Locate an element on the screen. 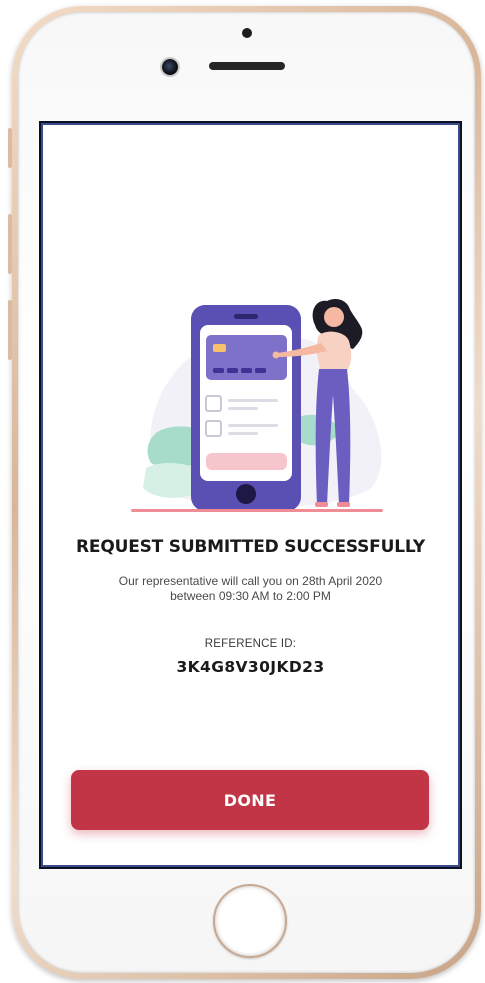  volume-down-button is located at coordinates (10, 244).